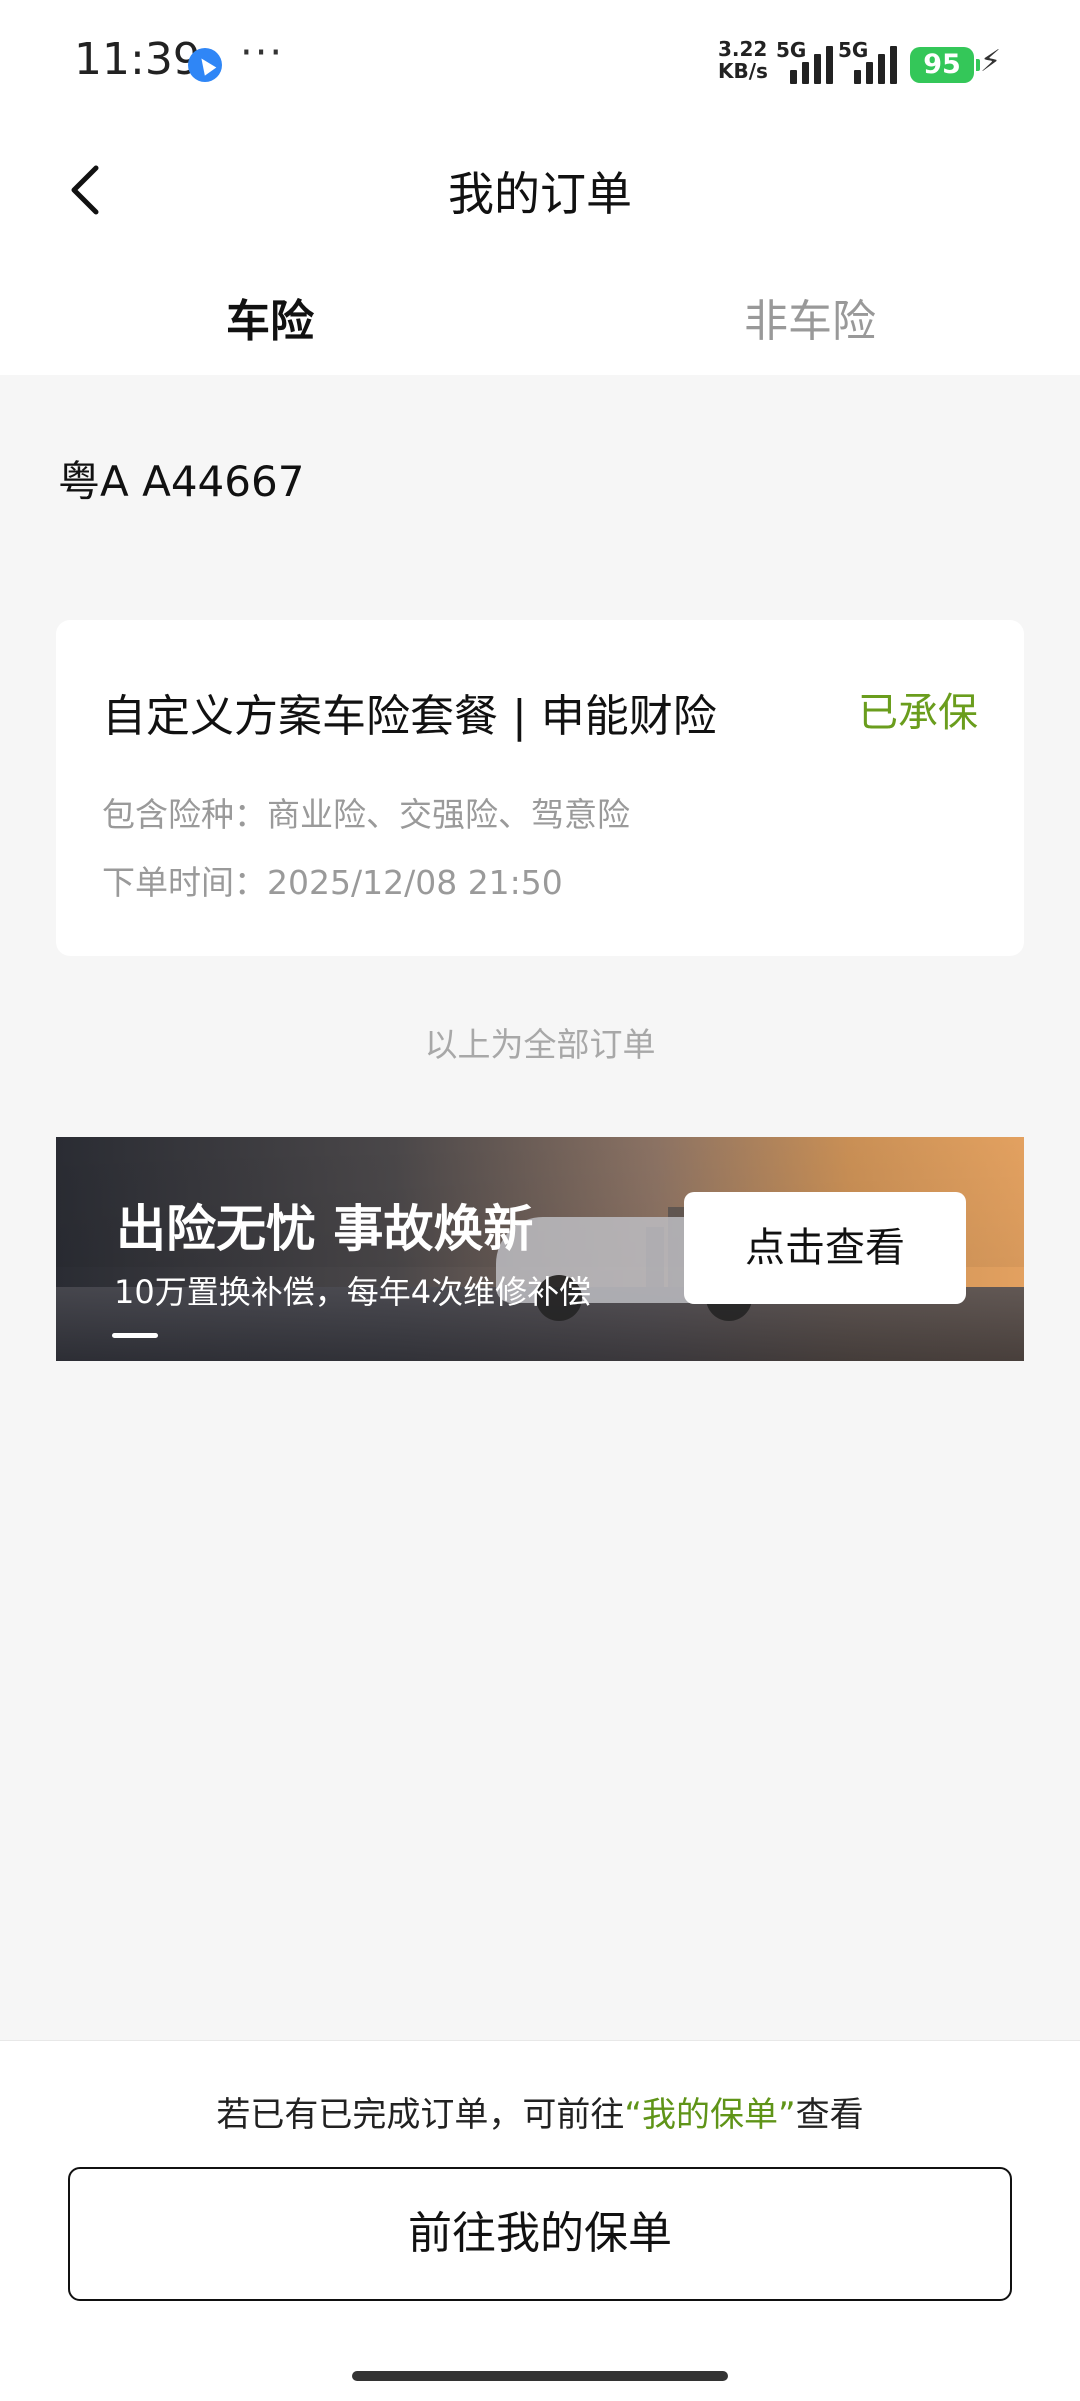 This screenshot has width=1080, height=2401. What do you see at coordinates (332, 882) in the screenshot?
I see `order-time: 下单时间：2025/12/08 21:50` at bounding box center [332, 882].